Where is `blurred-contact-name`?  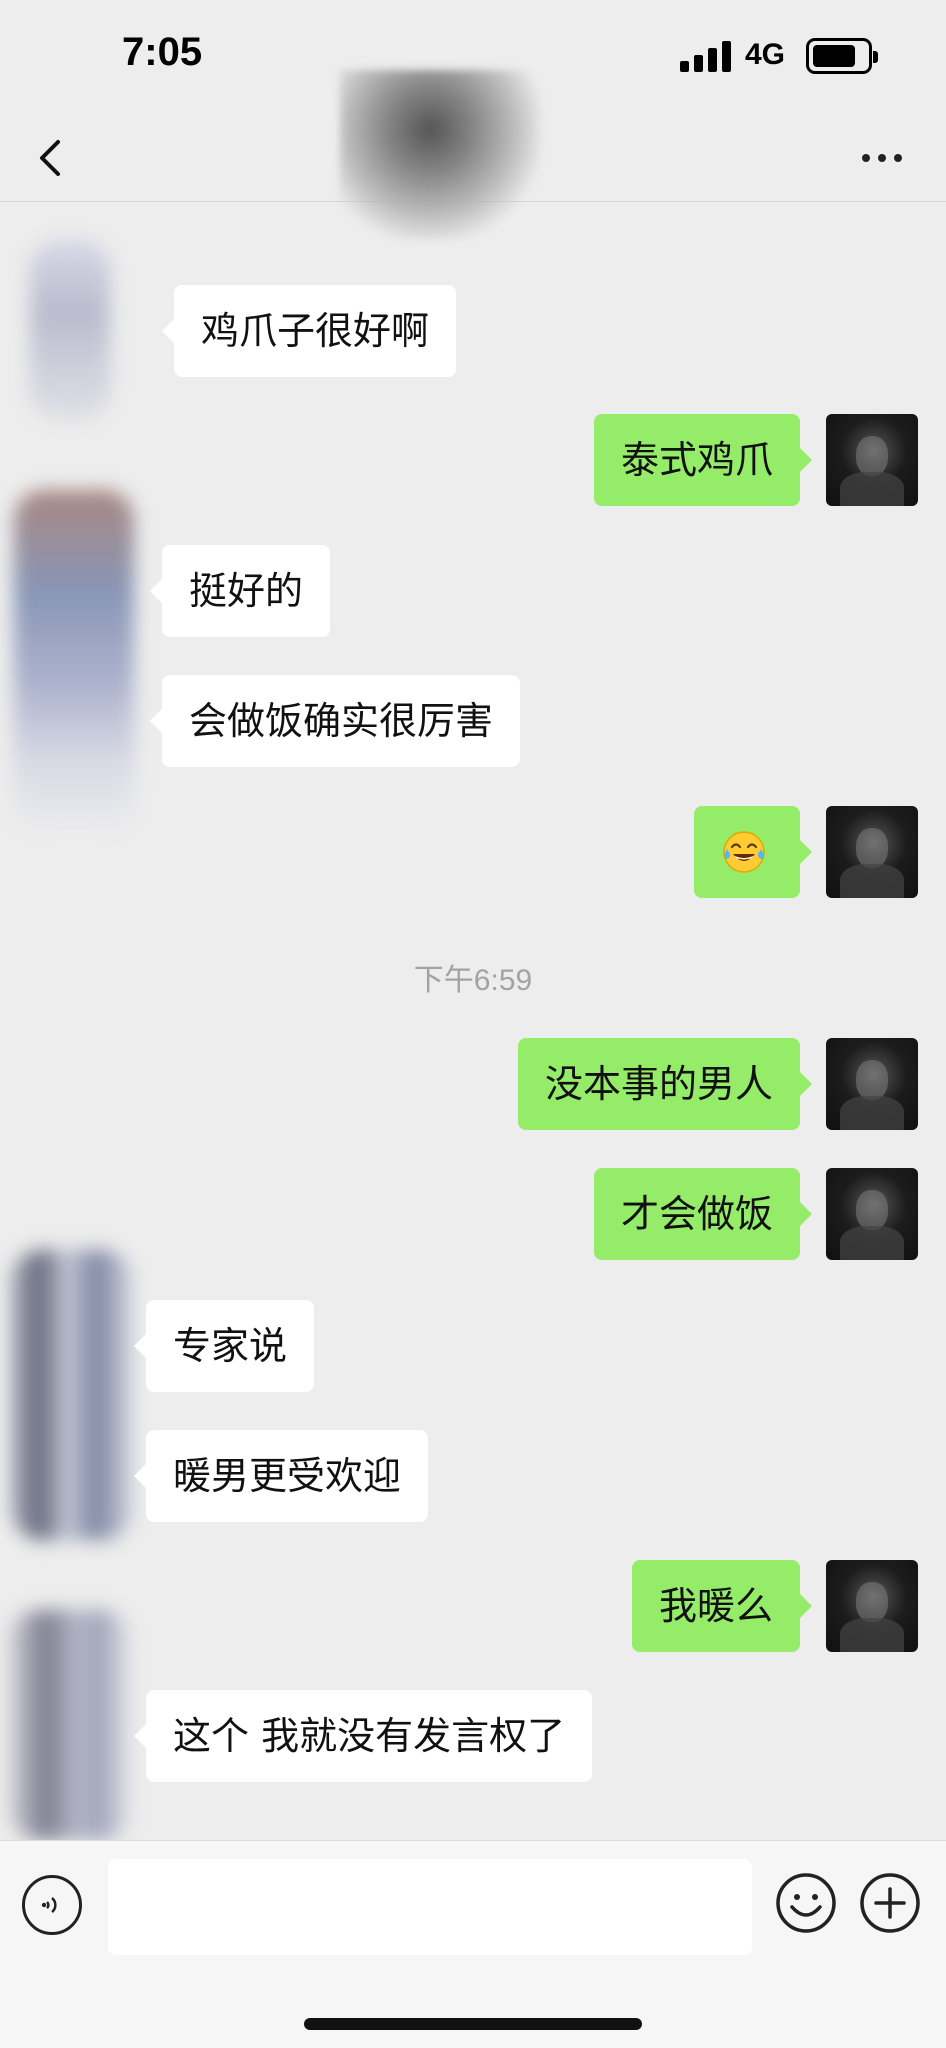 blurred-contact-name is located at coordinates (440, 155).